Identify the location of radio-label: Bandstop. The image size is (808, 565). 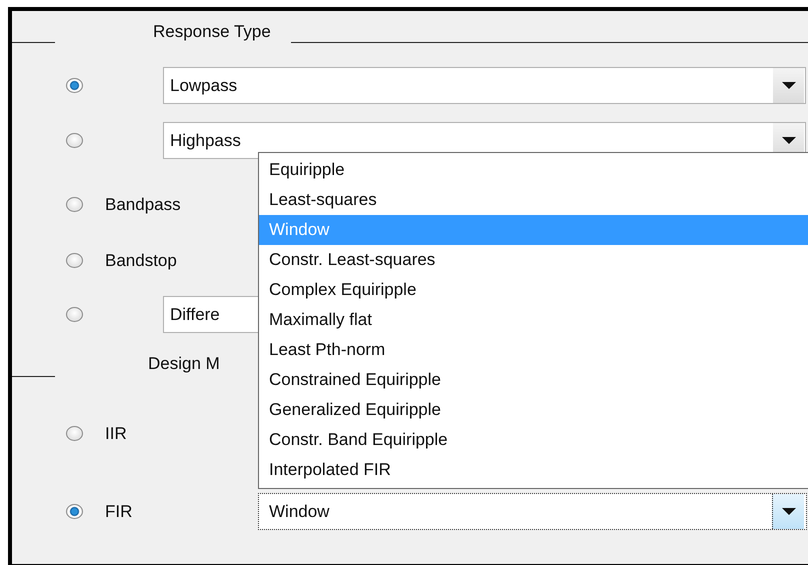
(141, 260).